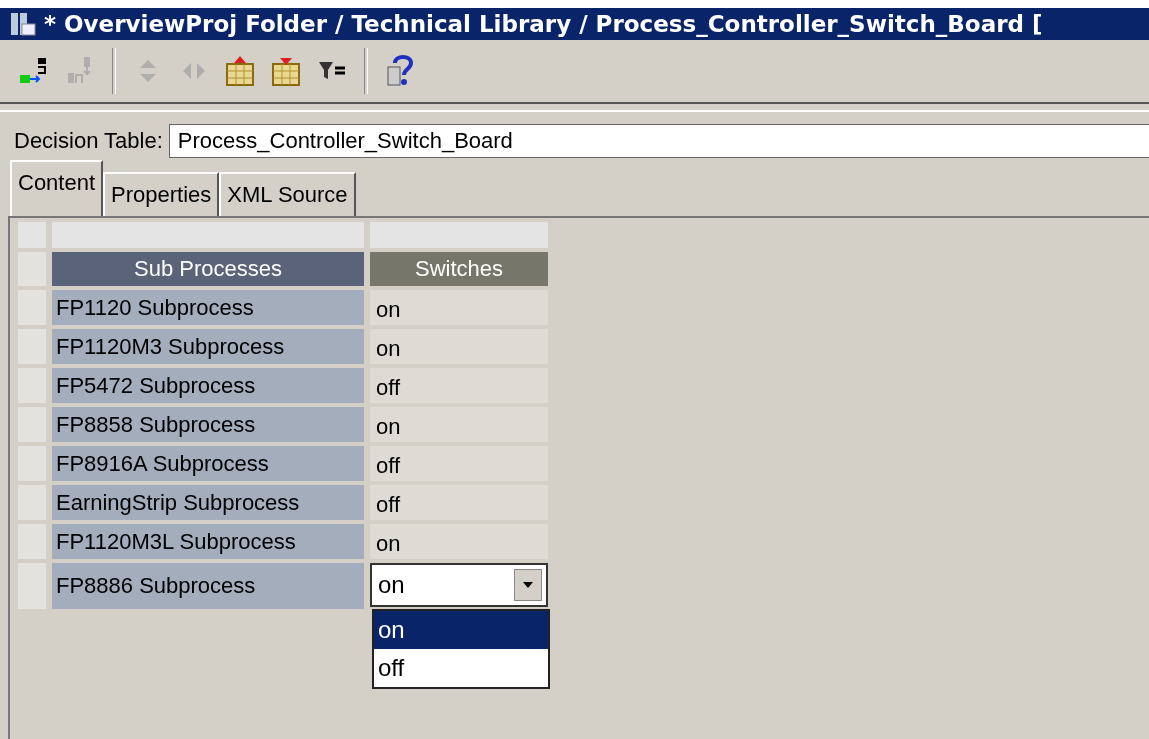 Image resolution: width=1149 pixels, height=739 pixels. What do you see at coordinates (208, 424) in the screenshot?
I see `table-cell: FP8858 Subprocess` at bounding box center [208, 424].